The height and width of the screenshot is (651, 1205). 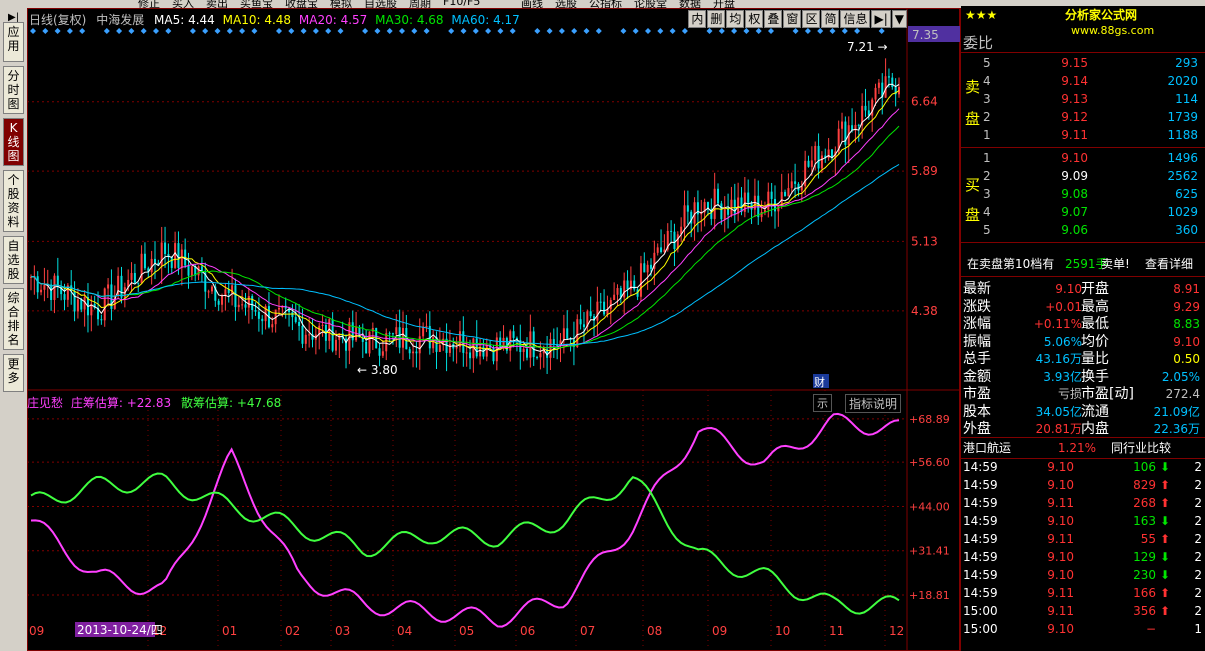 I want to click on tick-volume: 55, so click(x=1148, y=539).